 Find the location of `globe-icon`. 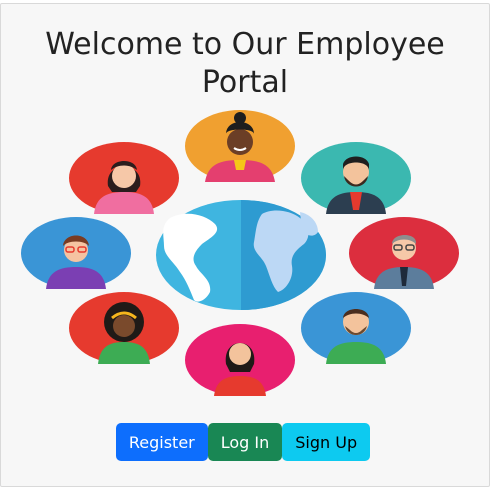

globe-icon is located at coordinates (241, 255).